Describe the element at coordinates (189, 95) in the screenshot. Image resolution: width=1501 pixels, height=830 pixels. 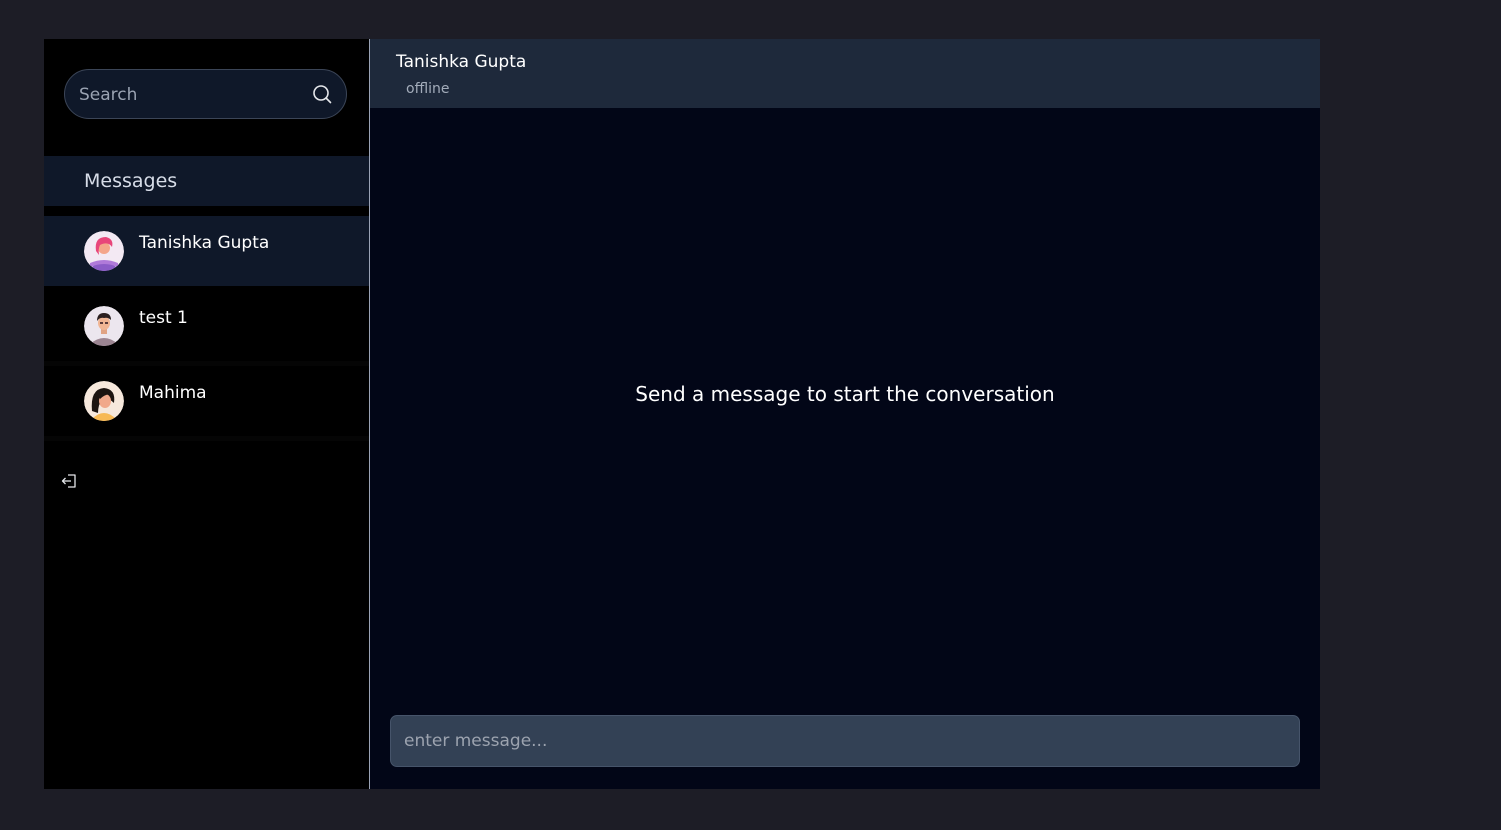
I see `search-input` at that location.